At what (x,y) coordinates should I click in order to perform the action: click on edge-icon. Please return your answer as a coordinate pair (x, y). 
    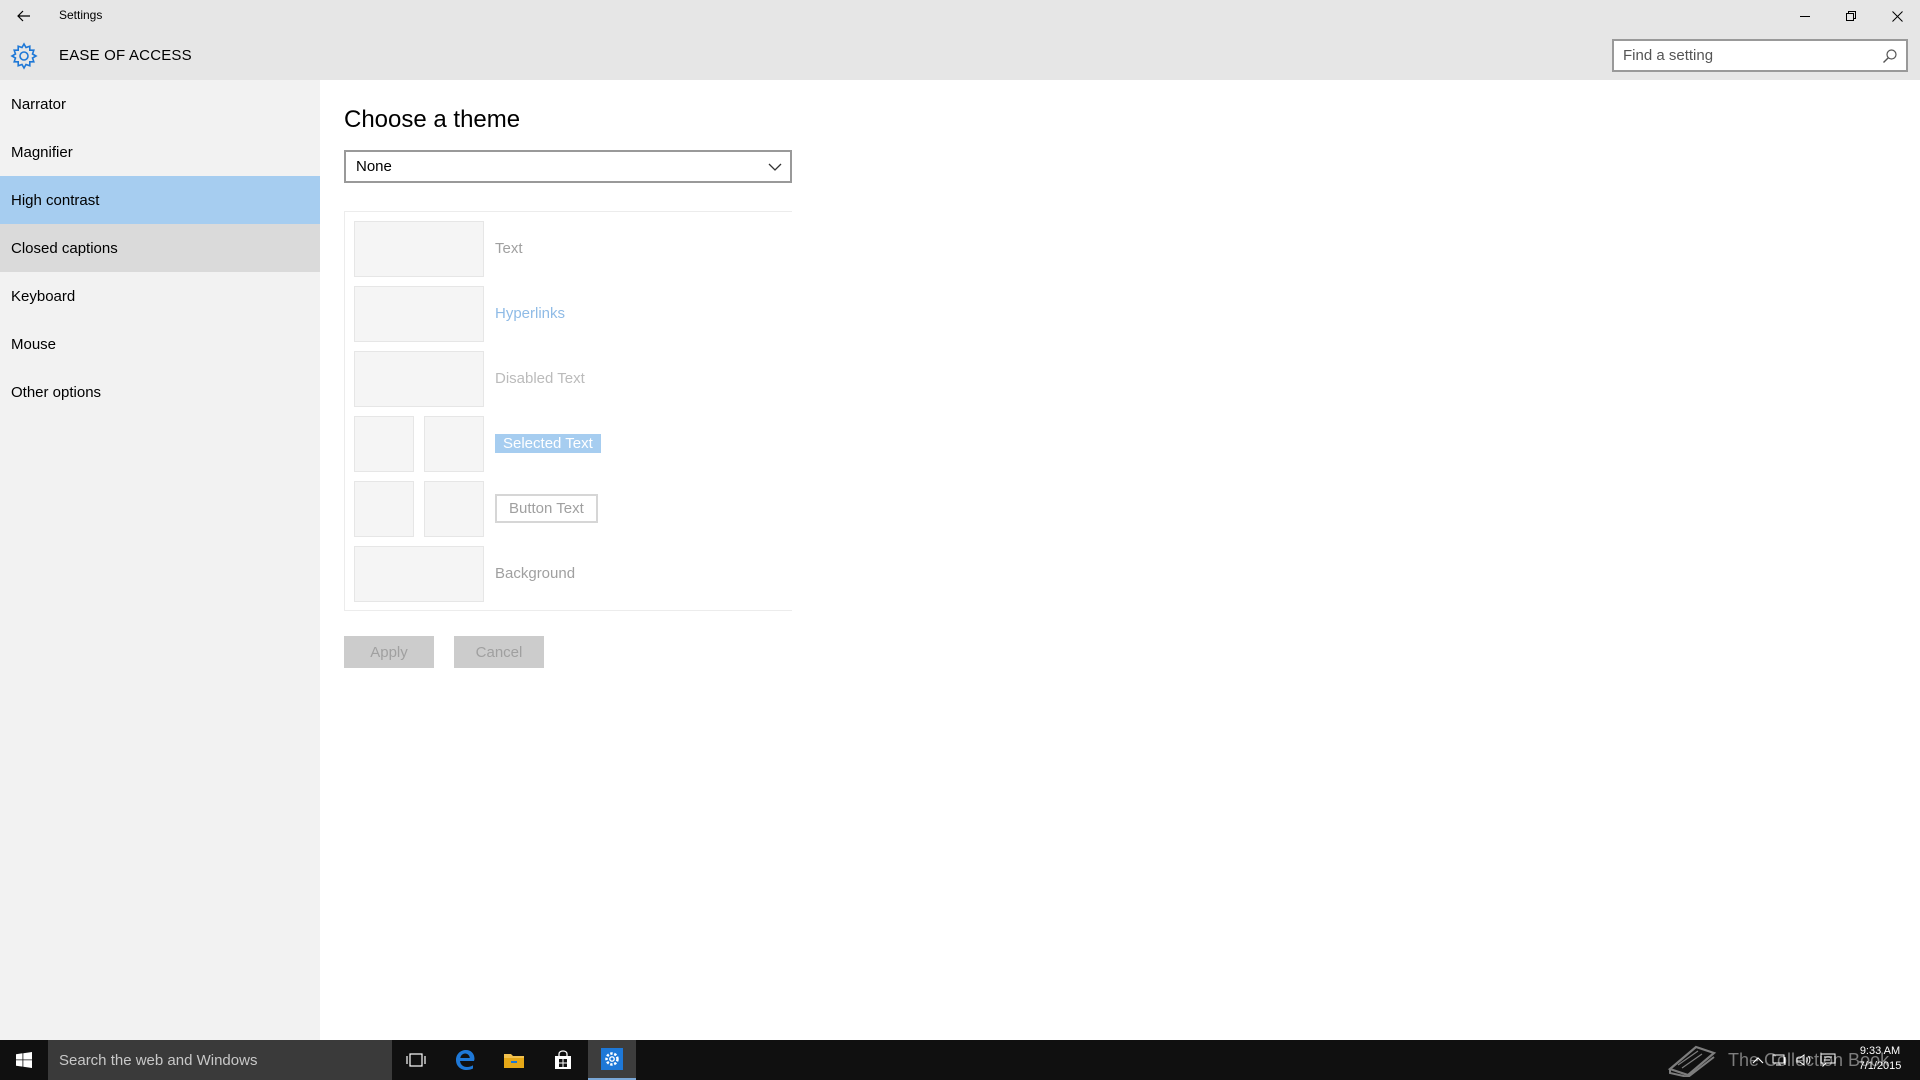
    Looking at the image, I should click on (465, 1060).